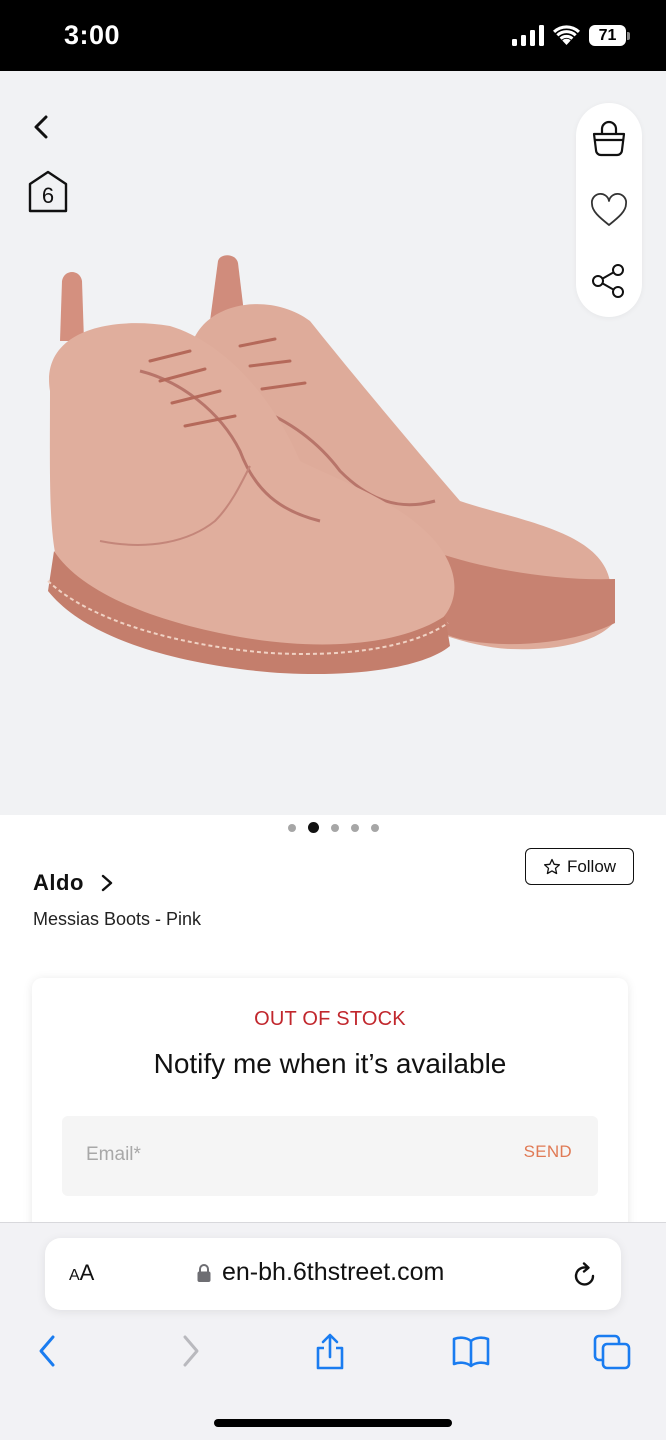 This screenshot has width=666, height=1440. Describe the element at coordinates (609, 211) in the screenshot. I see `heart-icon` at that location.